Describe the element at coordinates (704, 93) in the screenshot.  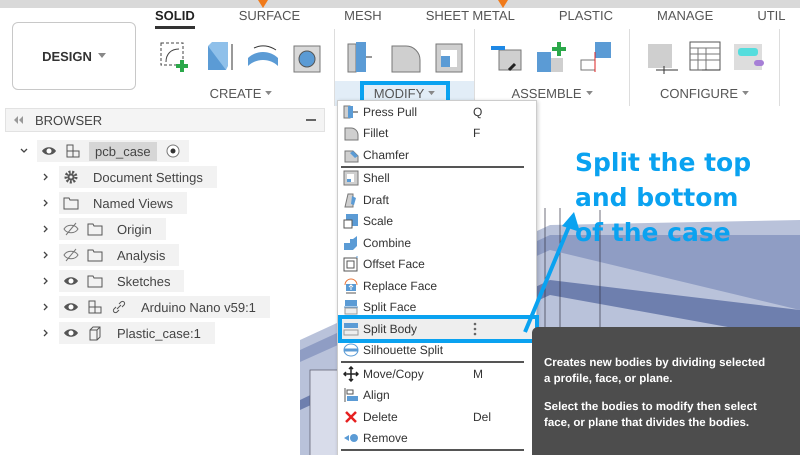
I see `group-dropdown: CONFIGURE` at that location.